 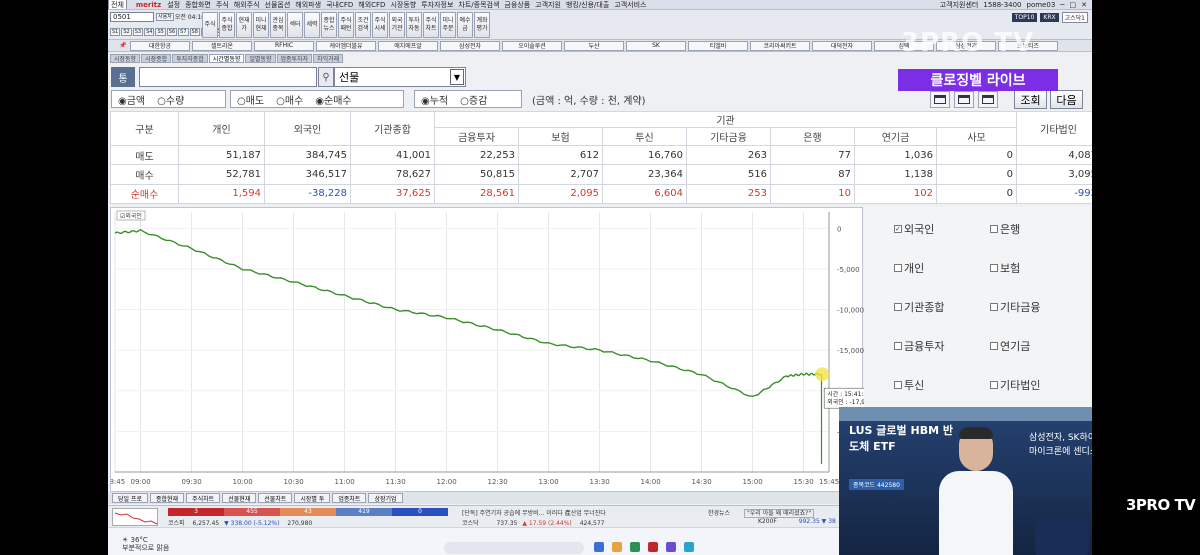 I want to click on chevron-down-icon: ▼, so click(x=457, y=77).